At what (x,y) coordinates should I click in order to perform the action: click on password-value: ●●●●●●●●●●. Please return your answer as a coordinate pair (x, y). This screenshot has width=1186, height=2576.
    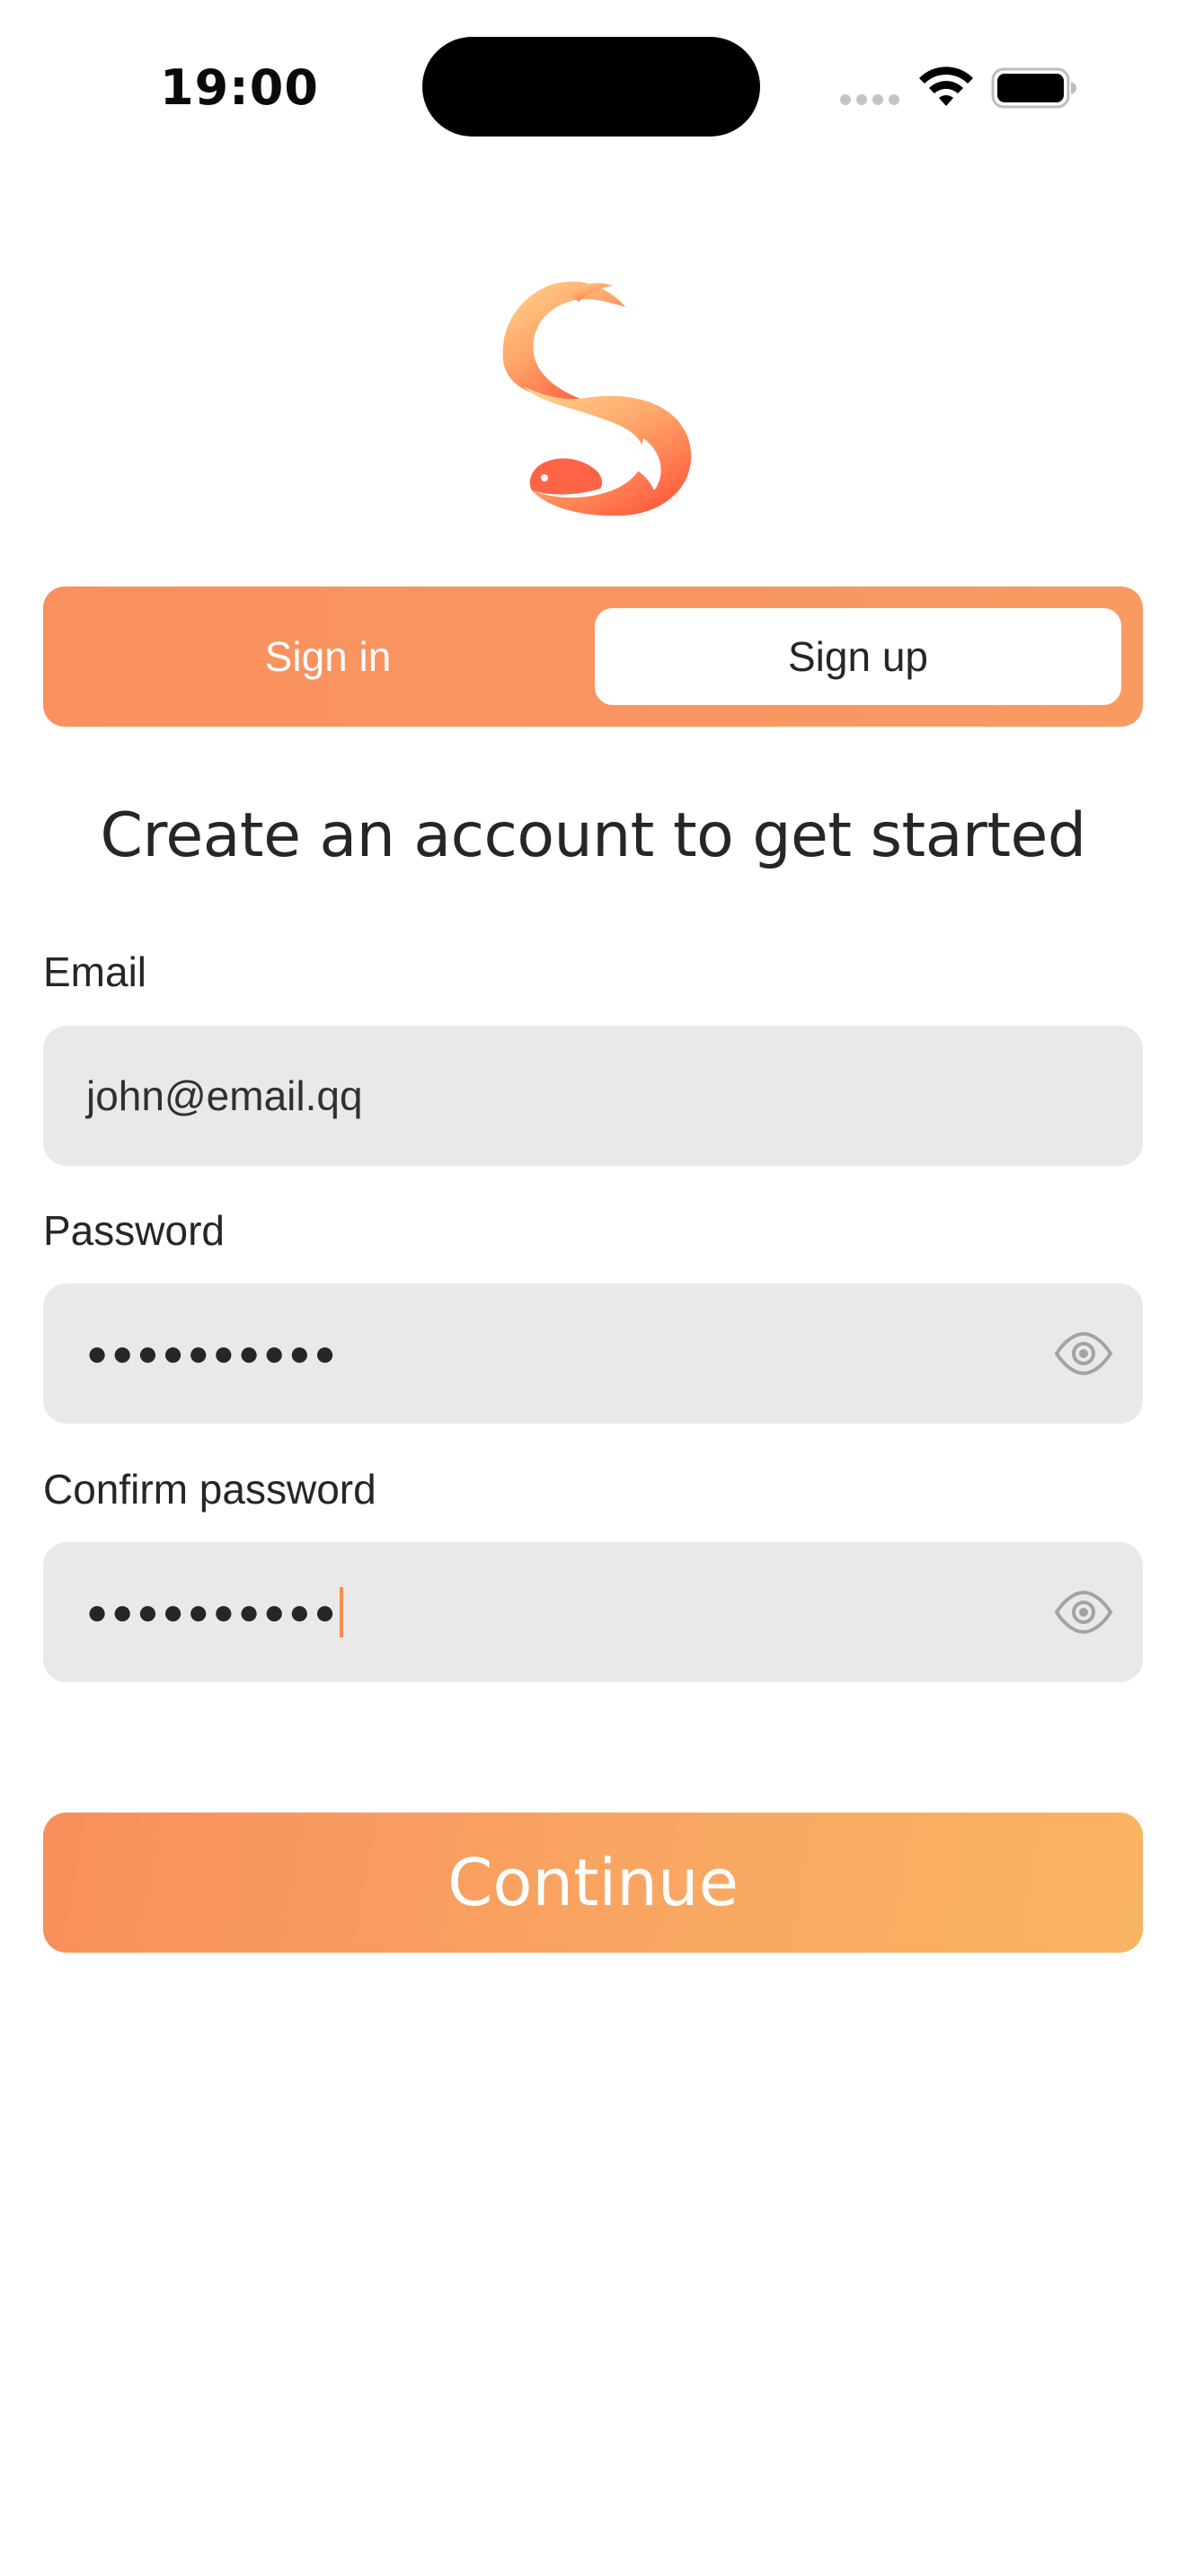
    Looking at the image, I should click on (213, 1354).